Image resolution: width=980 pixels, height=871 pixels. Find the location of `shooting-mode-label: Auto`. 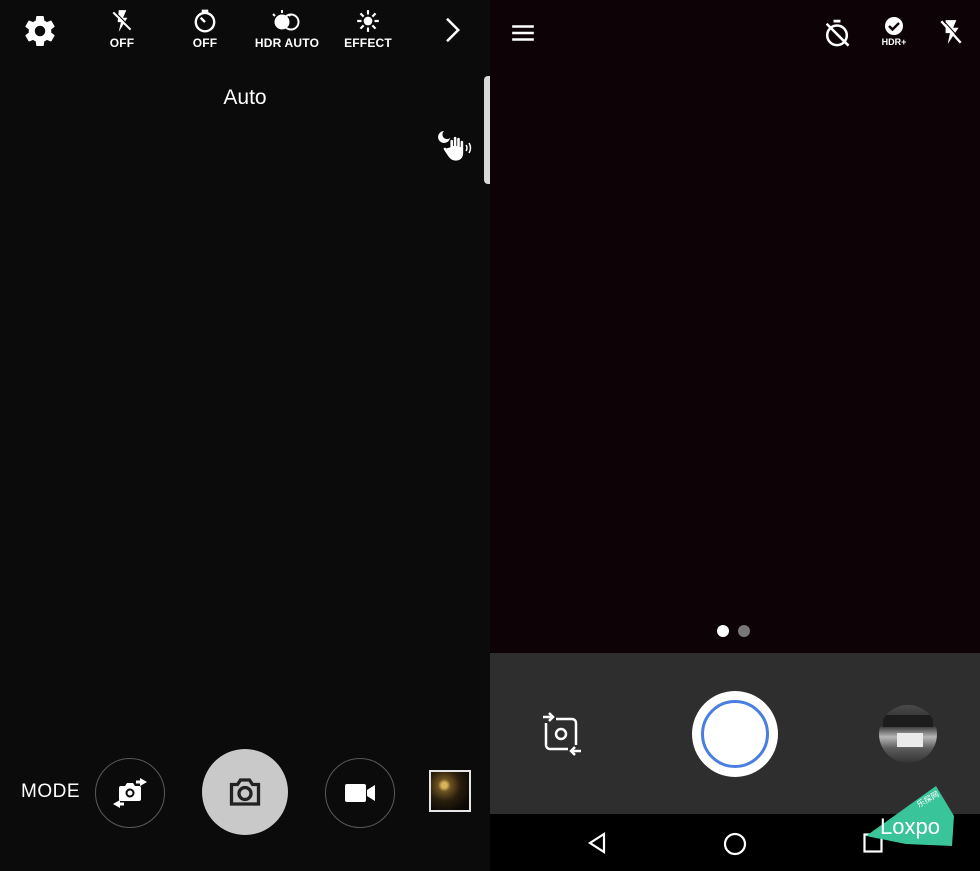

shooting-mode-label: Auto is located at coordinates (245, 97).